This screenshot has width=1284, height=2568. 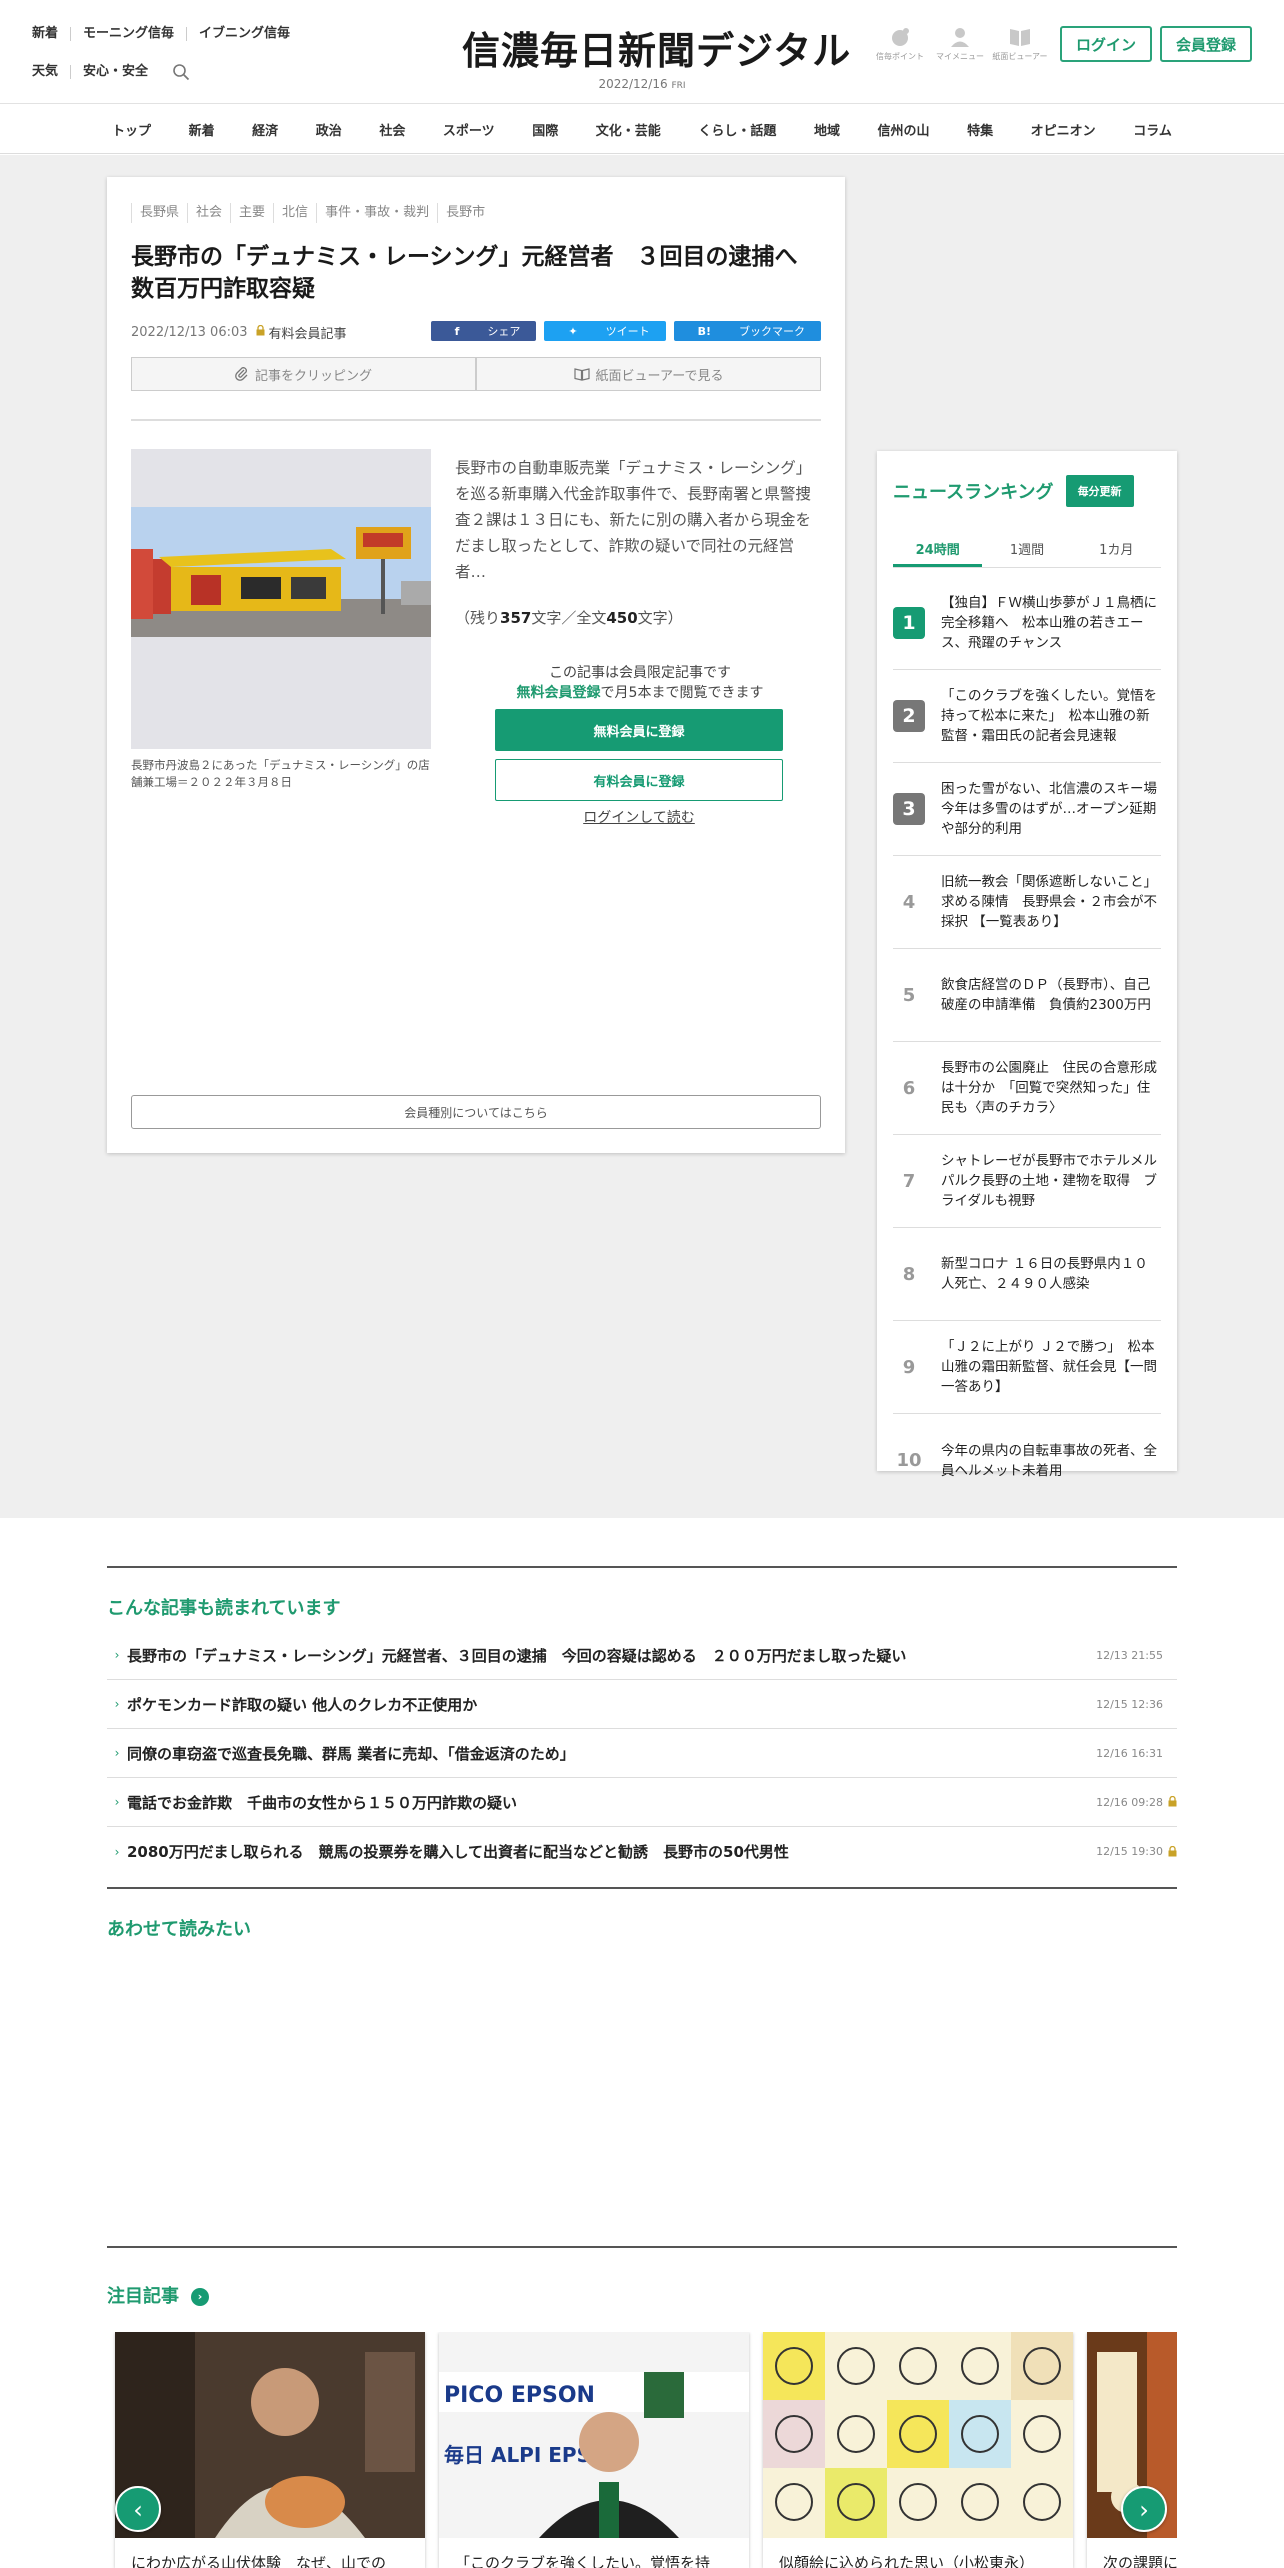 I want to click on header-link-morning: モーニング信毎, so click(x=128, y=34).